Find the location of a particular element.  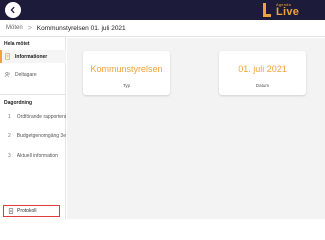

info-card-datum: 01. juli 2021 Datum is located at coordinates (262, 73).